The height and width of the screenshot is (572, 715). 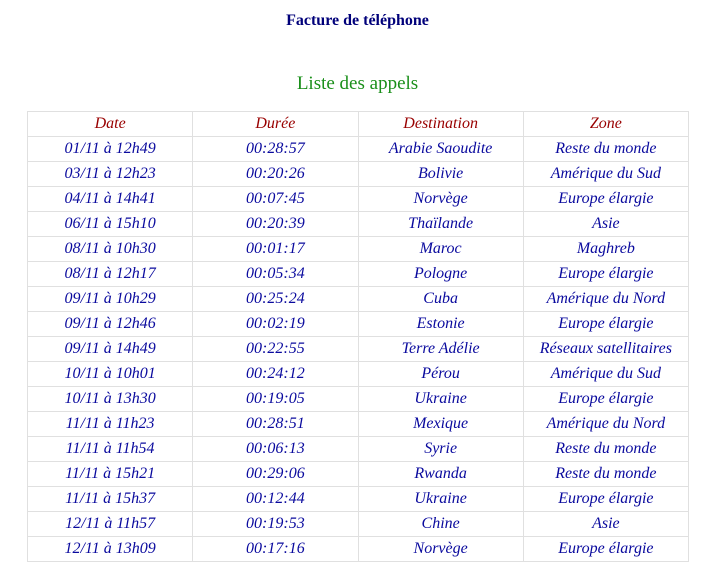 What do you see at coordinates (110, 449) in the screenshot?
I see `cell-date: 11/11 à 11h54` at bounding box center [110, 449].